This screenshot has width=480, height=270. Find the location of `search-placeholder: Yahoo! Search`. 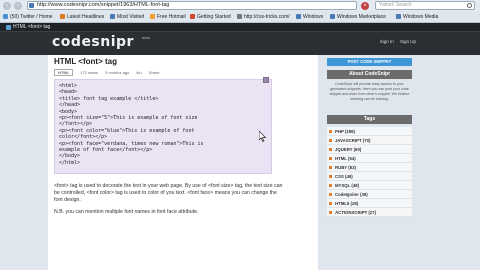

search-placeholder: Yahoo! Search is located at coordinates (395, 5).